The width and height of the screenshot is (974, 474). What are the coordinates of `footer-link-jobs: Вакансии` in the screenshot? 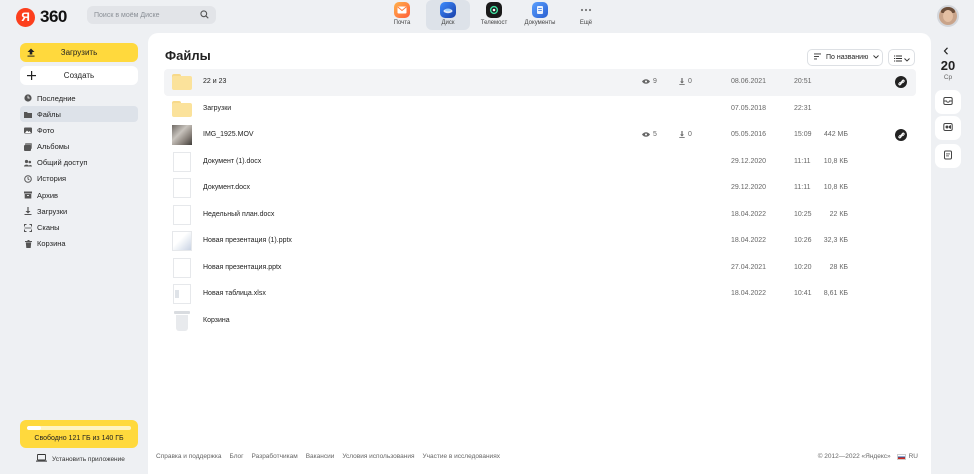 It's located at (320, 456).